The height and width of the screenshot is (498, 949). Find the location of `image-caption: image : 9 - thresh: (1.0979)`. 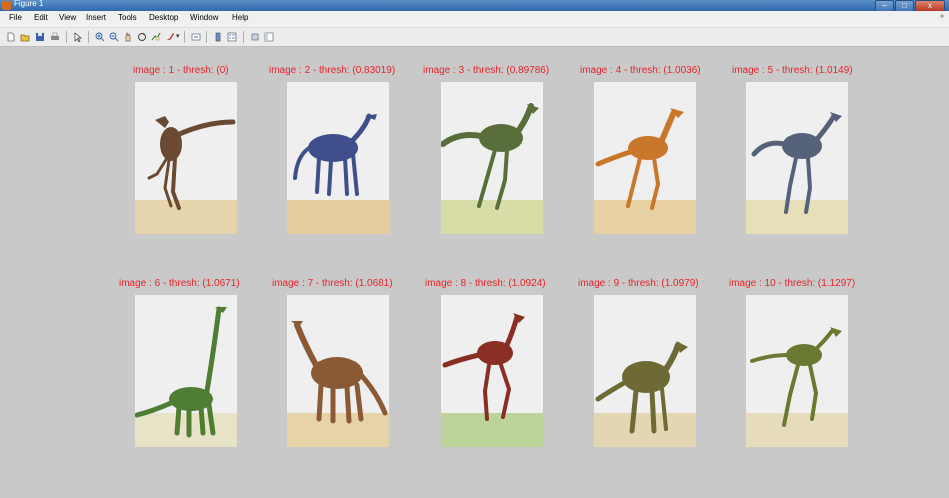

image-caption: image : 9 - thresh: (1.0979) is located at coordinates (638, 283).